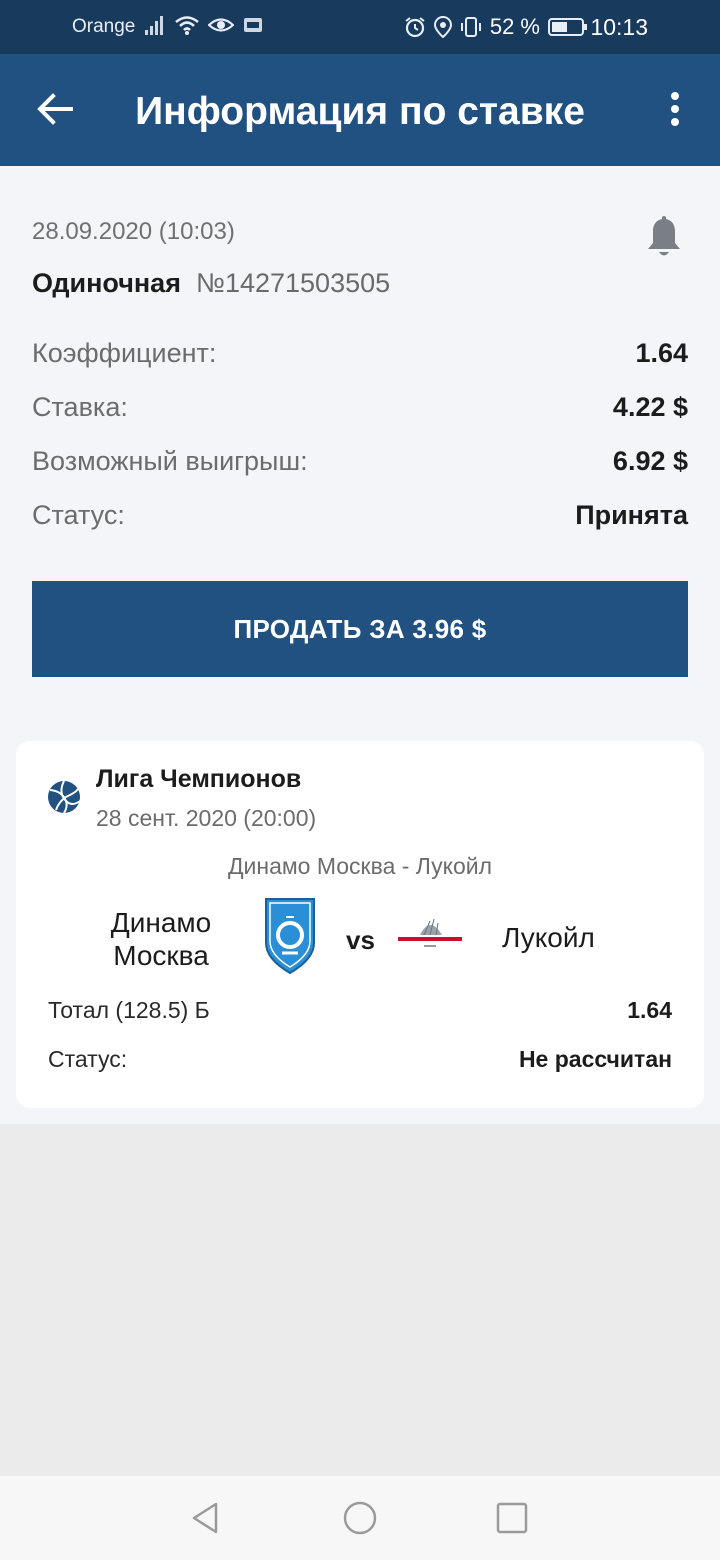 The height and width of the screenshot is (1560, 720). Describe the element at coordinates (78, 515) in the screenshot. I see `row-label: Статус:` at that location.